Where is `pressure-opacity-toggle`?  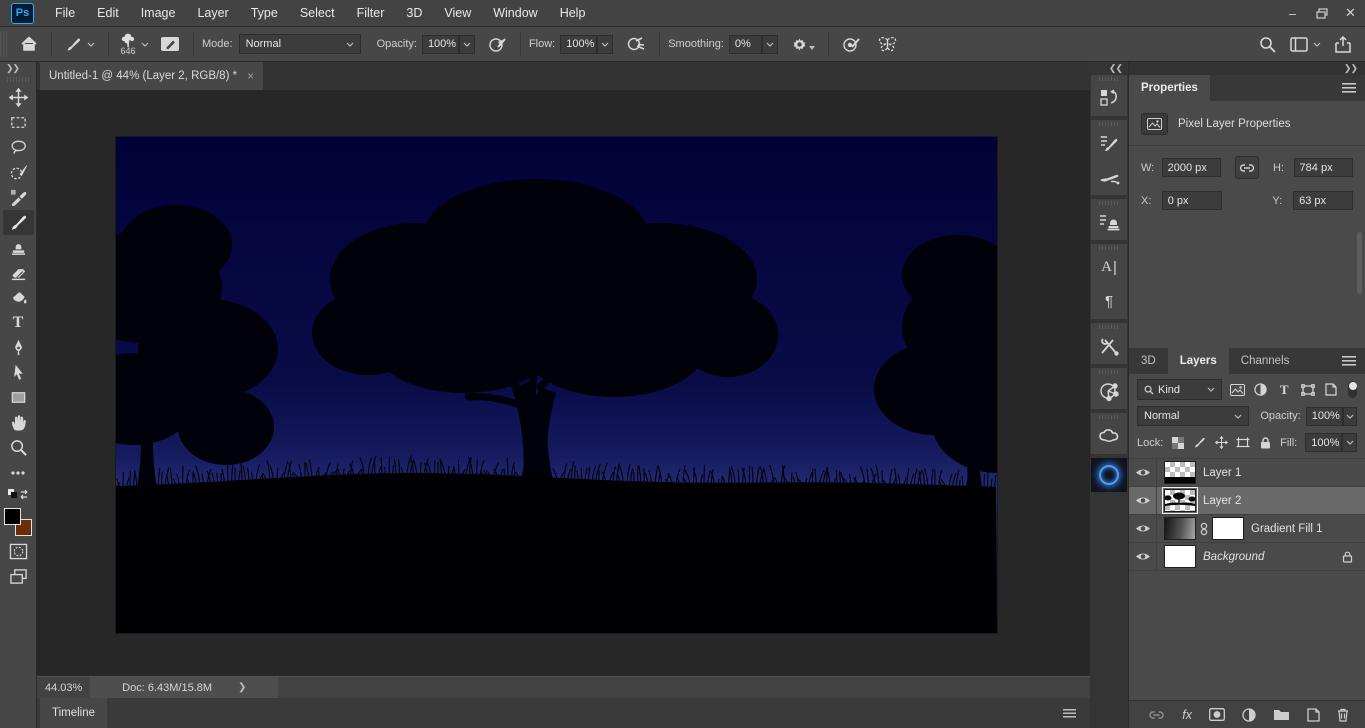 pressure-opacity-toggle is located at coordinates (497, 44).